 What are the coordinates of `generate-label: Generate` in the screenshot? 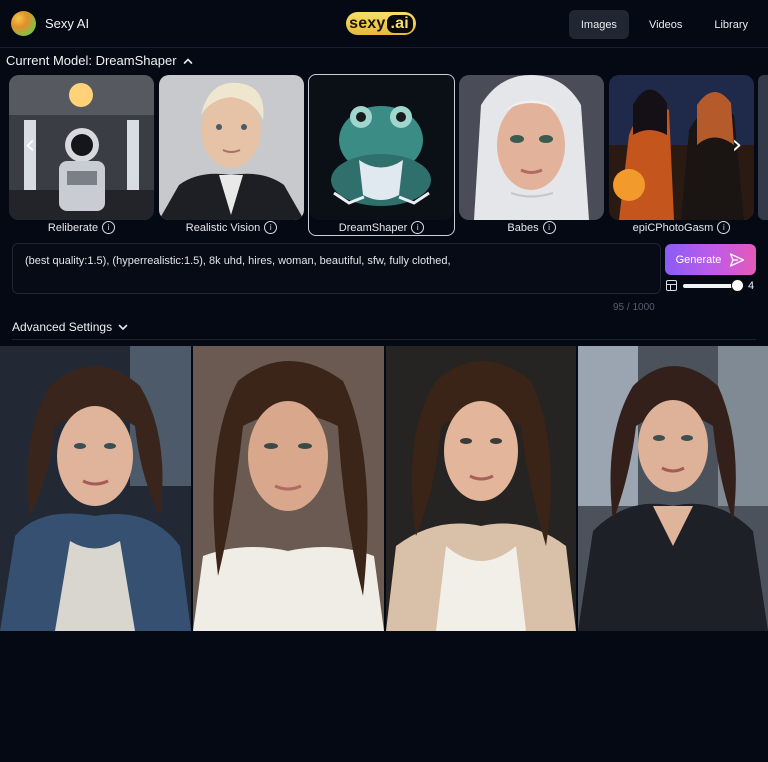 It's located at (698, 259).